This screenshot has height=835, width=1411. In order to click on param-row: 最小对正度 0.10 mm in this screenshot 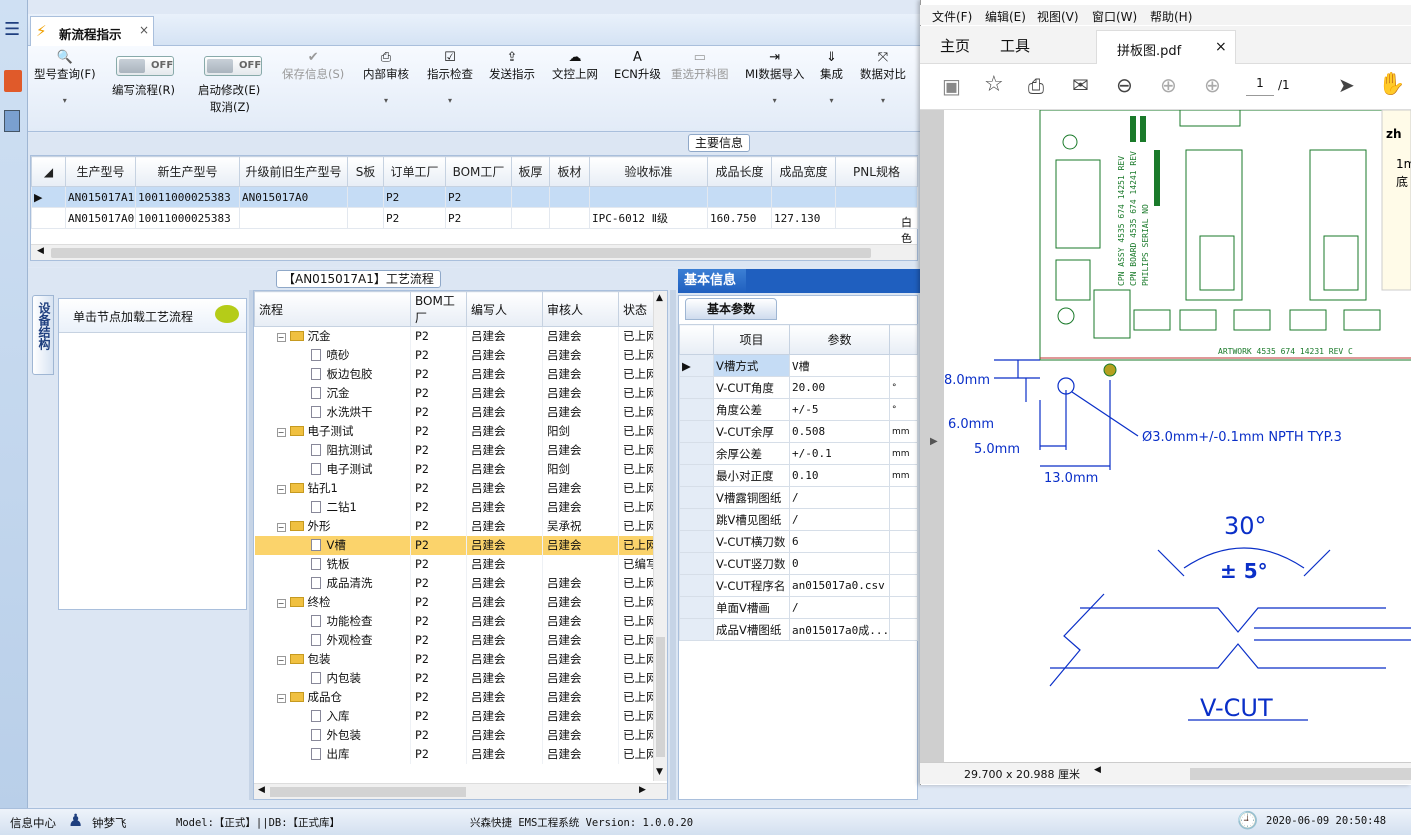, I will do `click(798, 475)`.